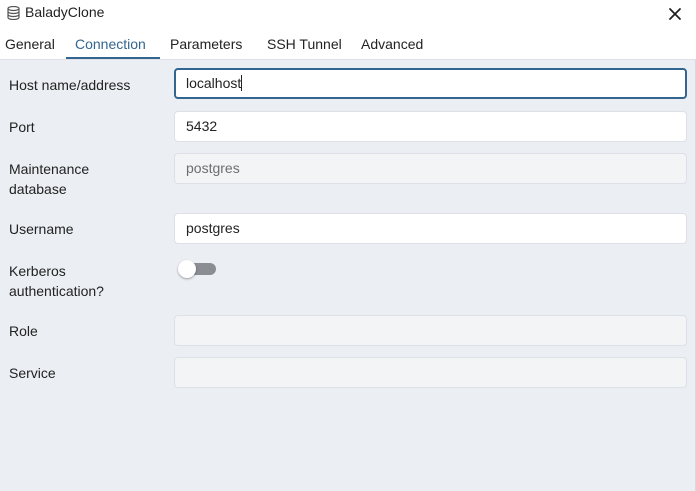 The image size is (696, 491). What do you see at coordinates (22, 127) in the screenshot?
I see `port-label: Port` at bounding box center [22, 127].